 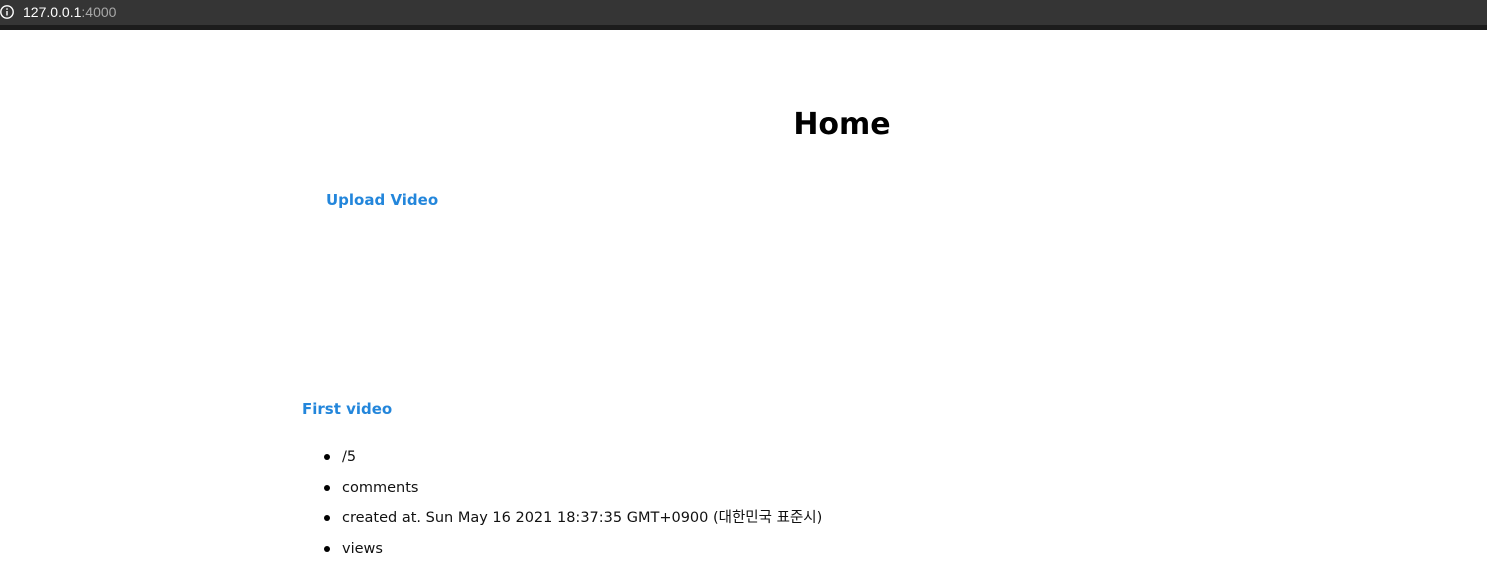 I want to click on url-port: :4000, so click(x=98, y=12).